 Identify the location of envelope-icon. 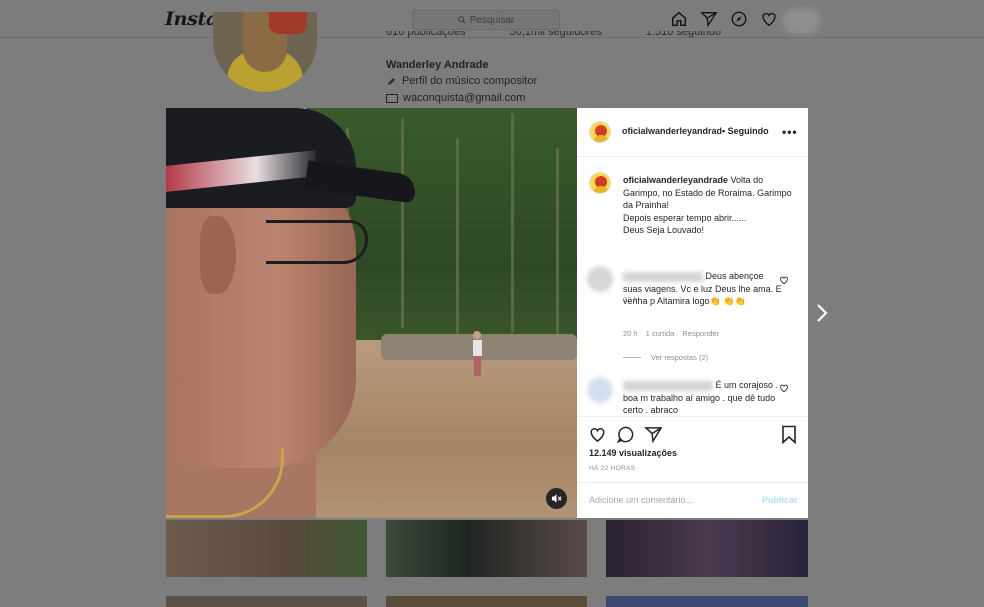
(392, 98).